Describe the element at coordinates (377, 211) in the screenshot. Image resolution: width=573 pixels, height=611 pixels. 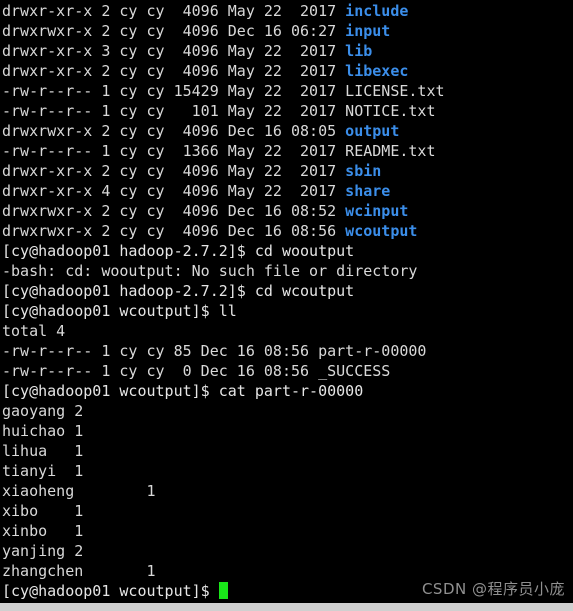
I see `terminal-text-segment: wcinput` at that location.